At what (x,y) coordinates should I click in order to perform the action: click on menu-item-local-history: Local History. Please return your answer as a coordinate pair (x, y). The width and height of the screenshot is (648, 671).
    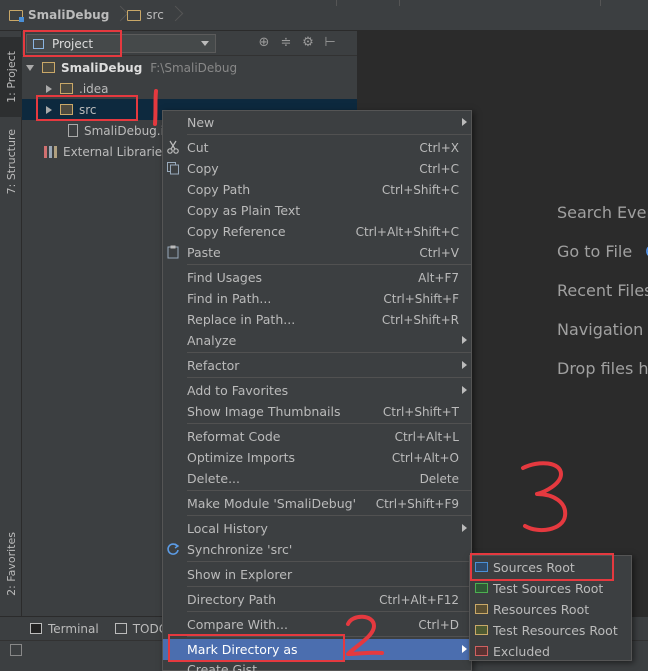
    Looking at the image, I should click on (317, 528).